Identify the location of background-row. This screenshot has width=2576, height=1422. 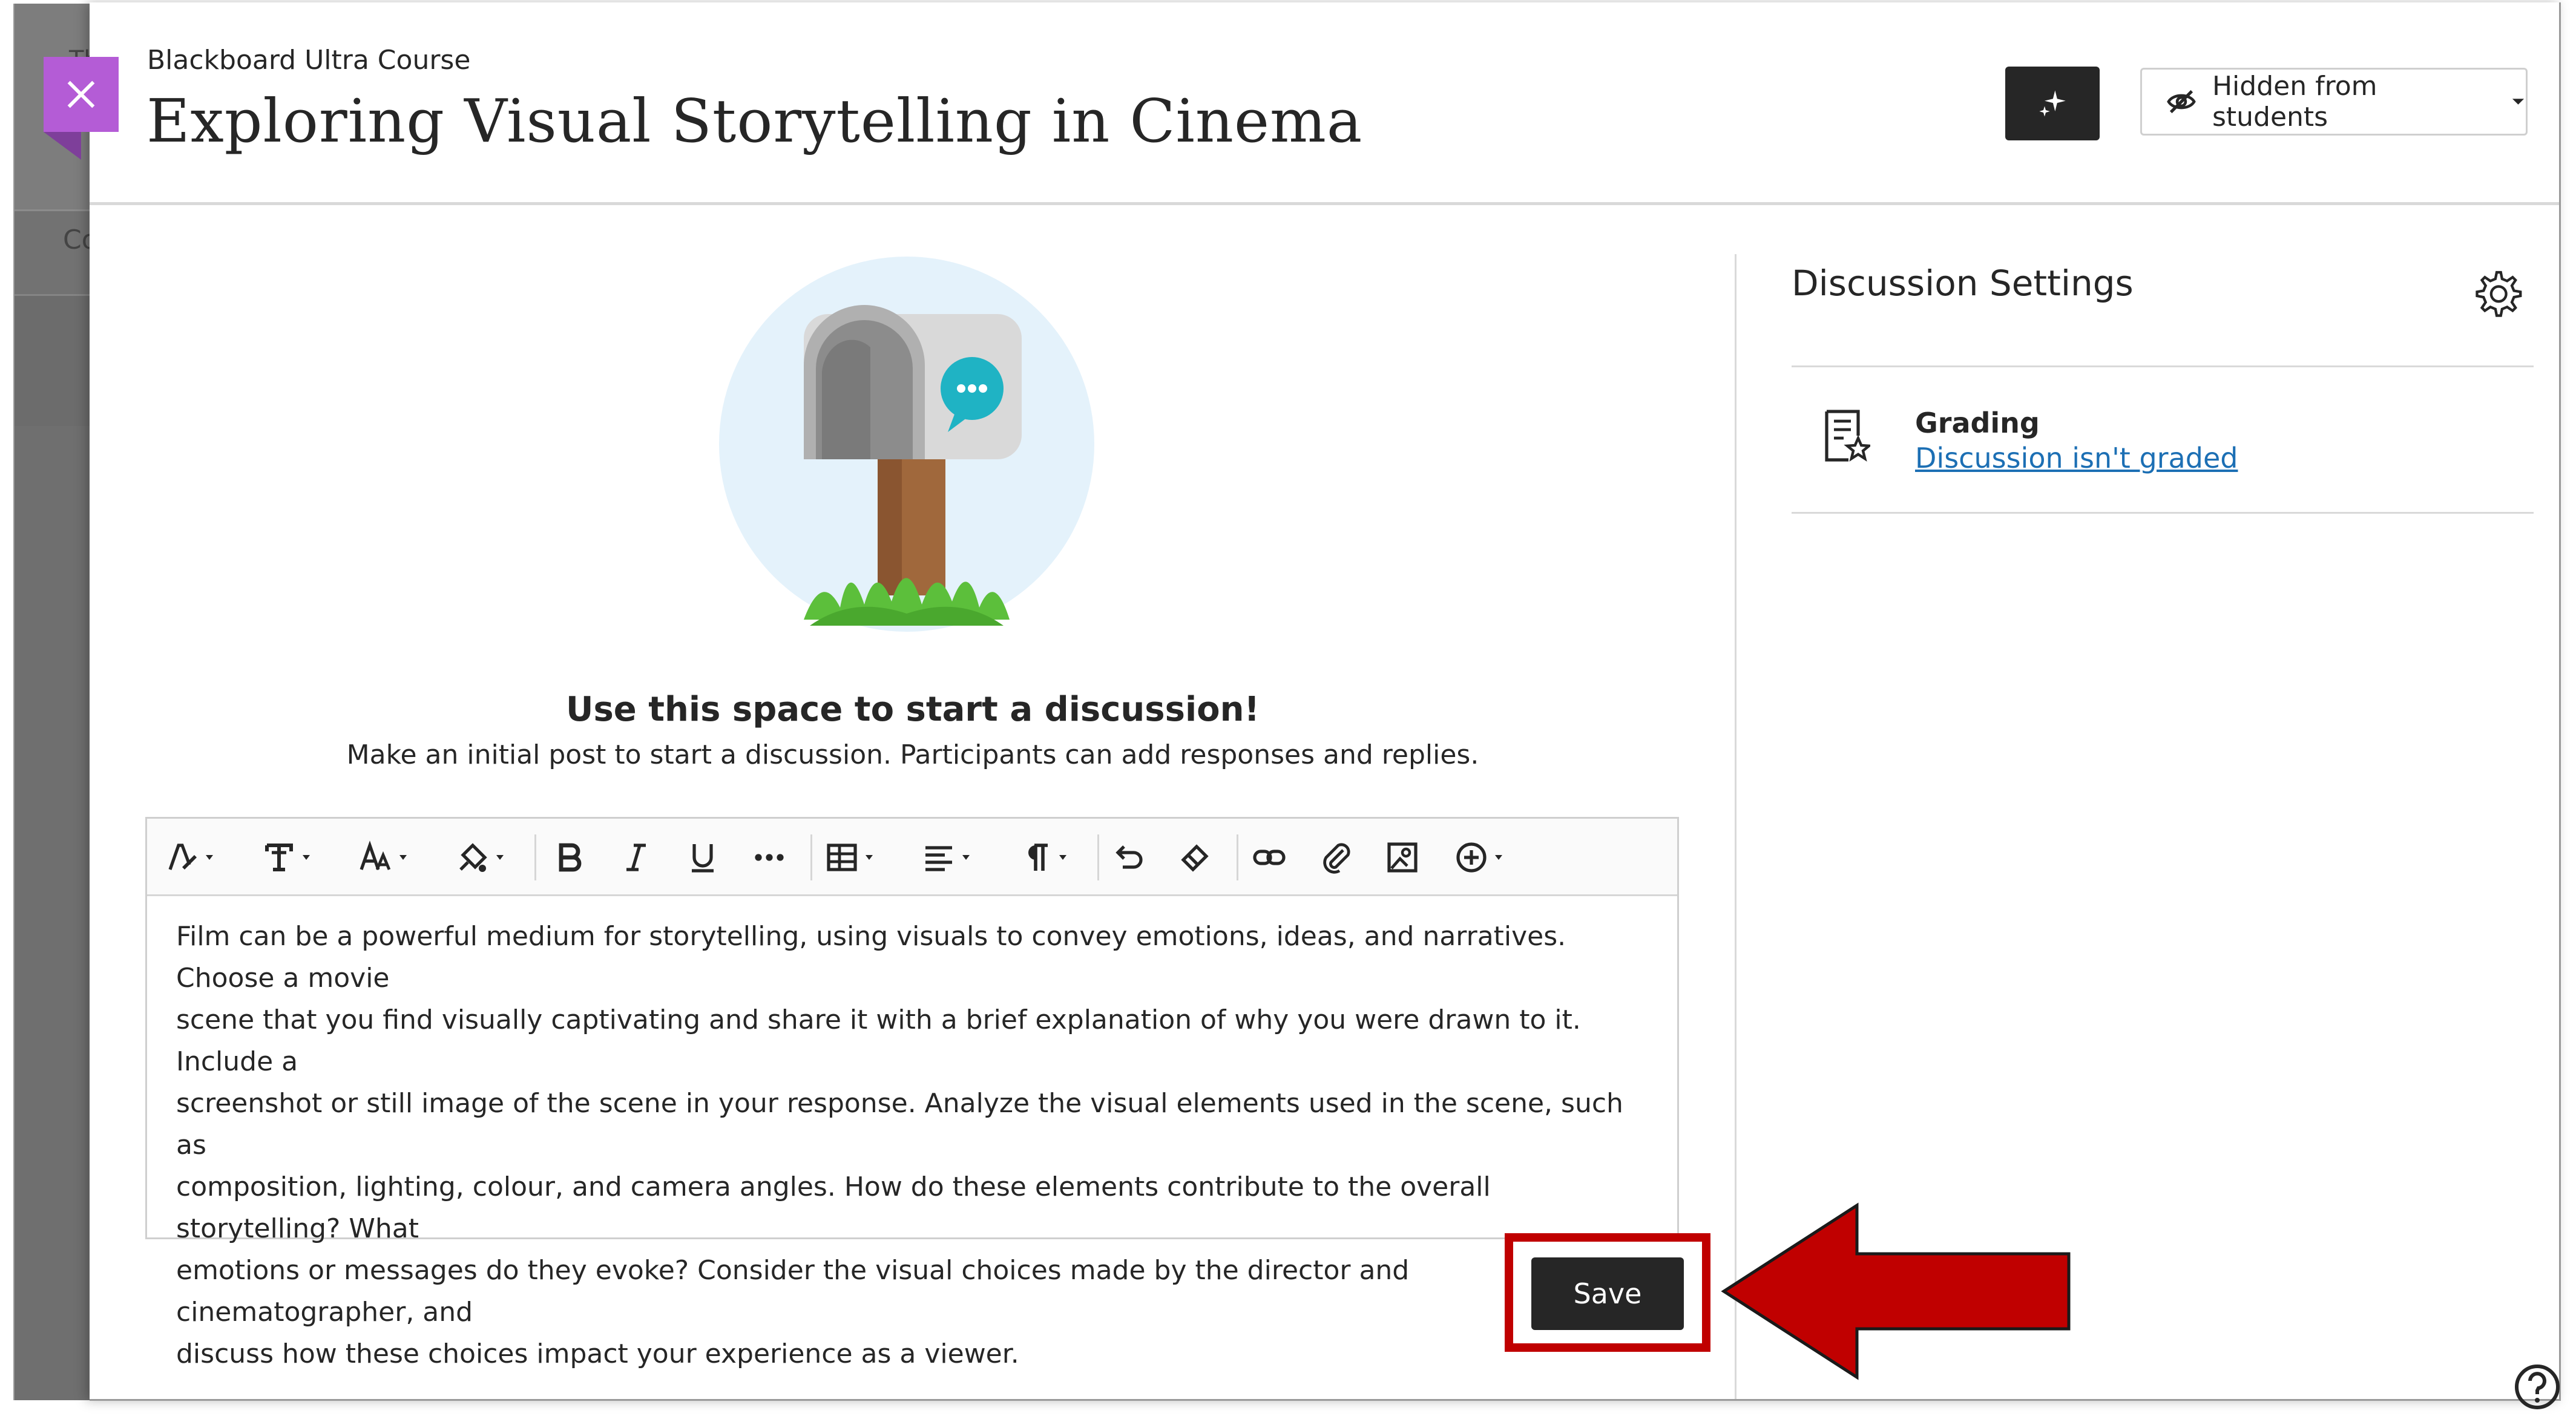
(53, 360).